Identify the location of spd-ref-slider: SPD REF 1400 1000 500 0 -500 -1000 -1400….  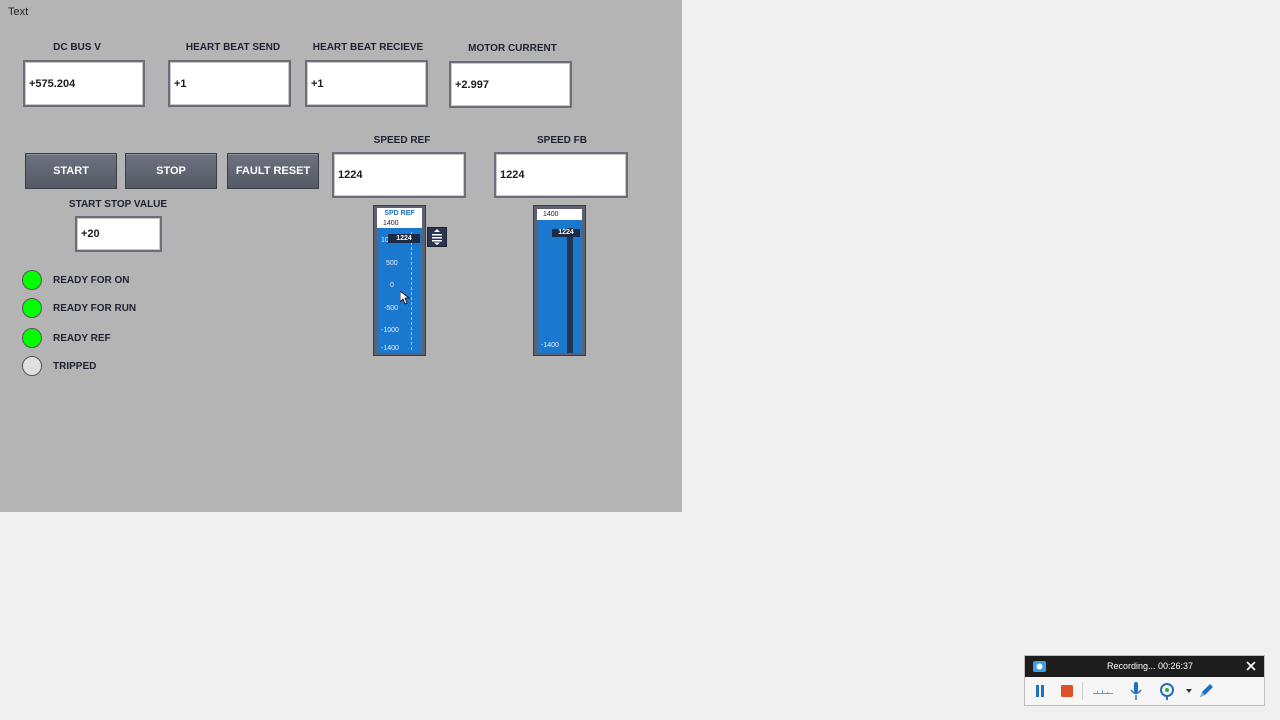
(399, 280).